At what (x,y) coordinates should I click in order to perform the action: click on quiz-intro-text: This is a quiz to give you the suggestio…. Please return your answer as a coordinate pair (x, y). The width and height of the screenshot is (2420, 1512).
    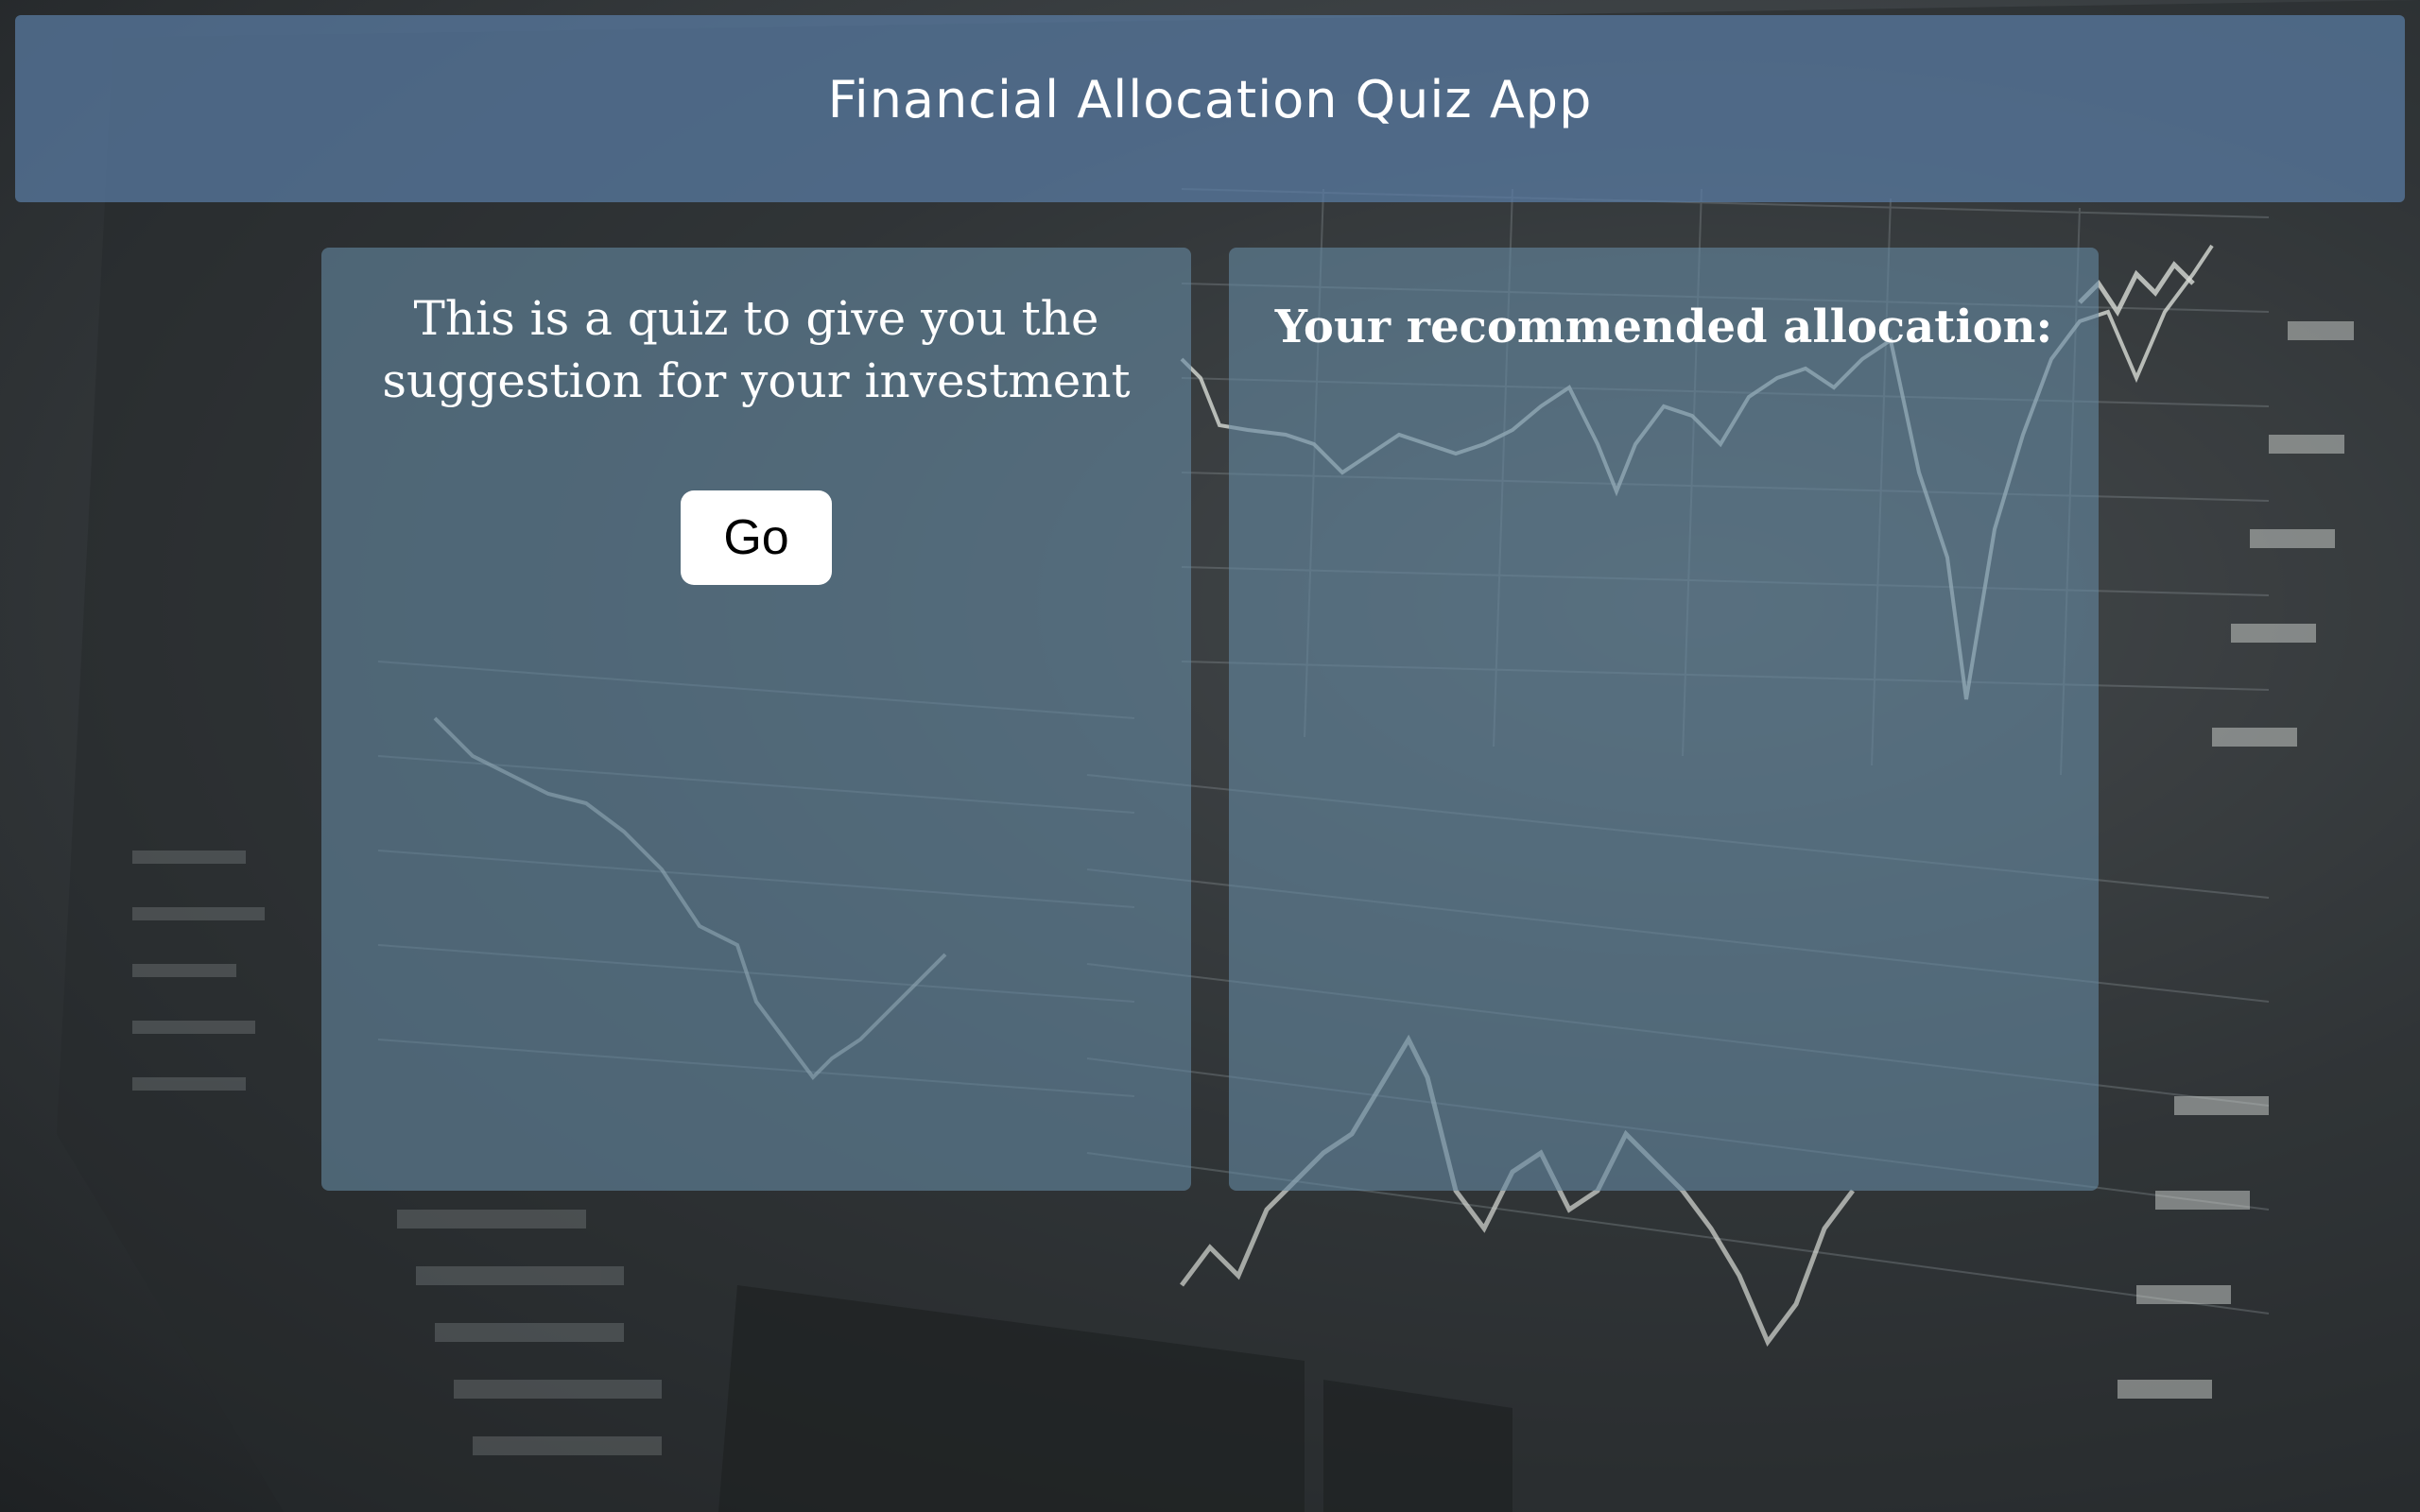
    Looking at the image, I should click on (756, 349).